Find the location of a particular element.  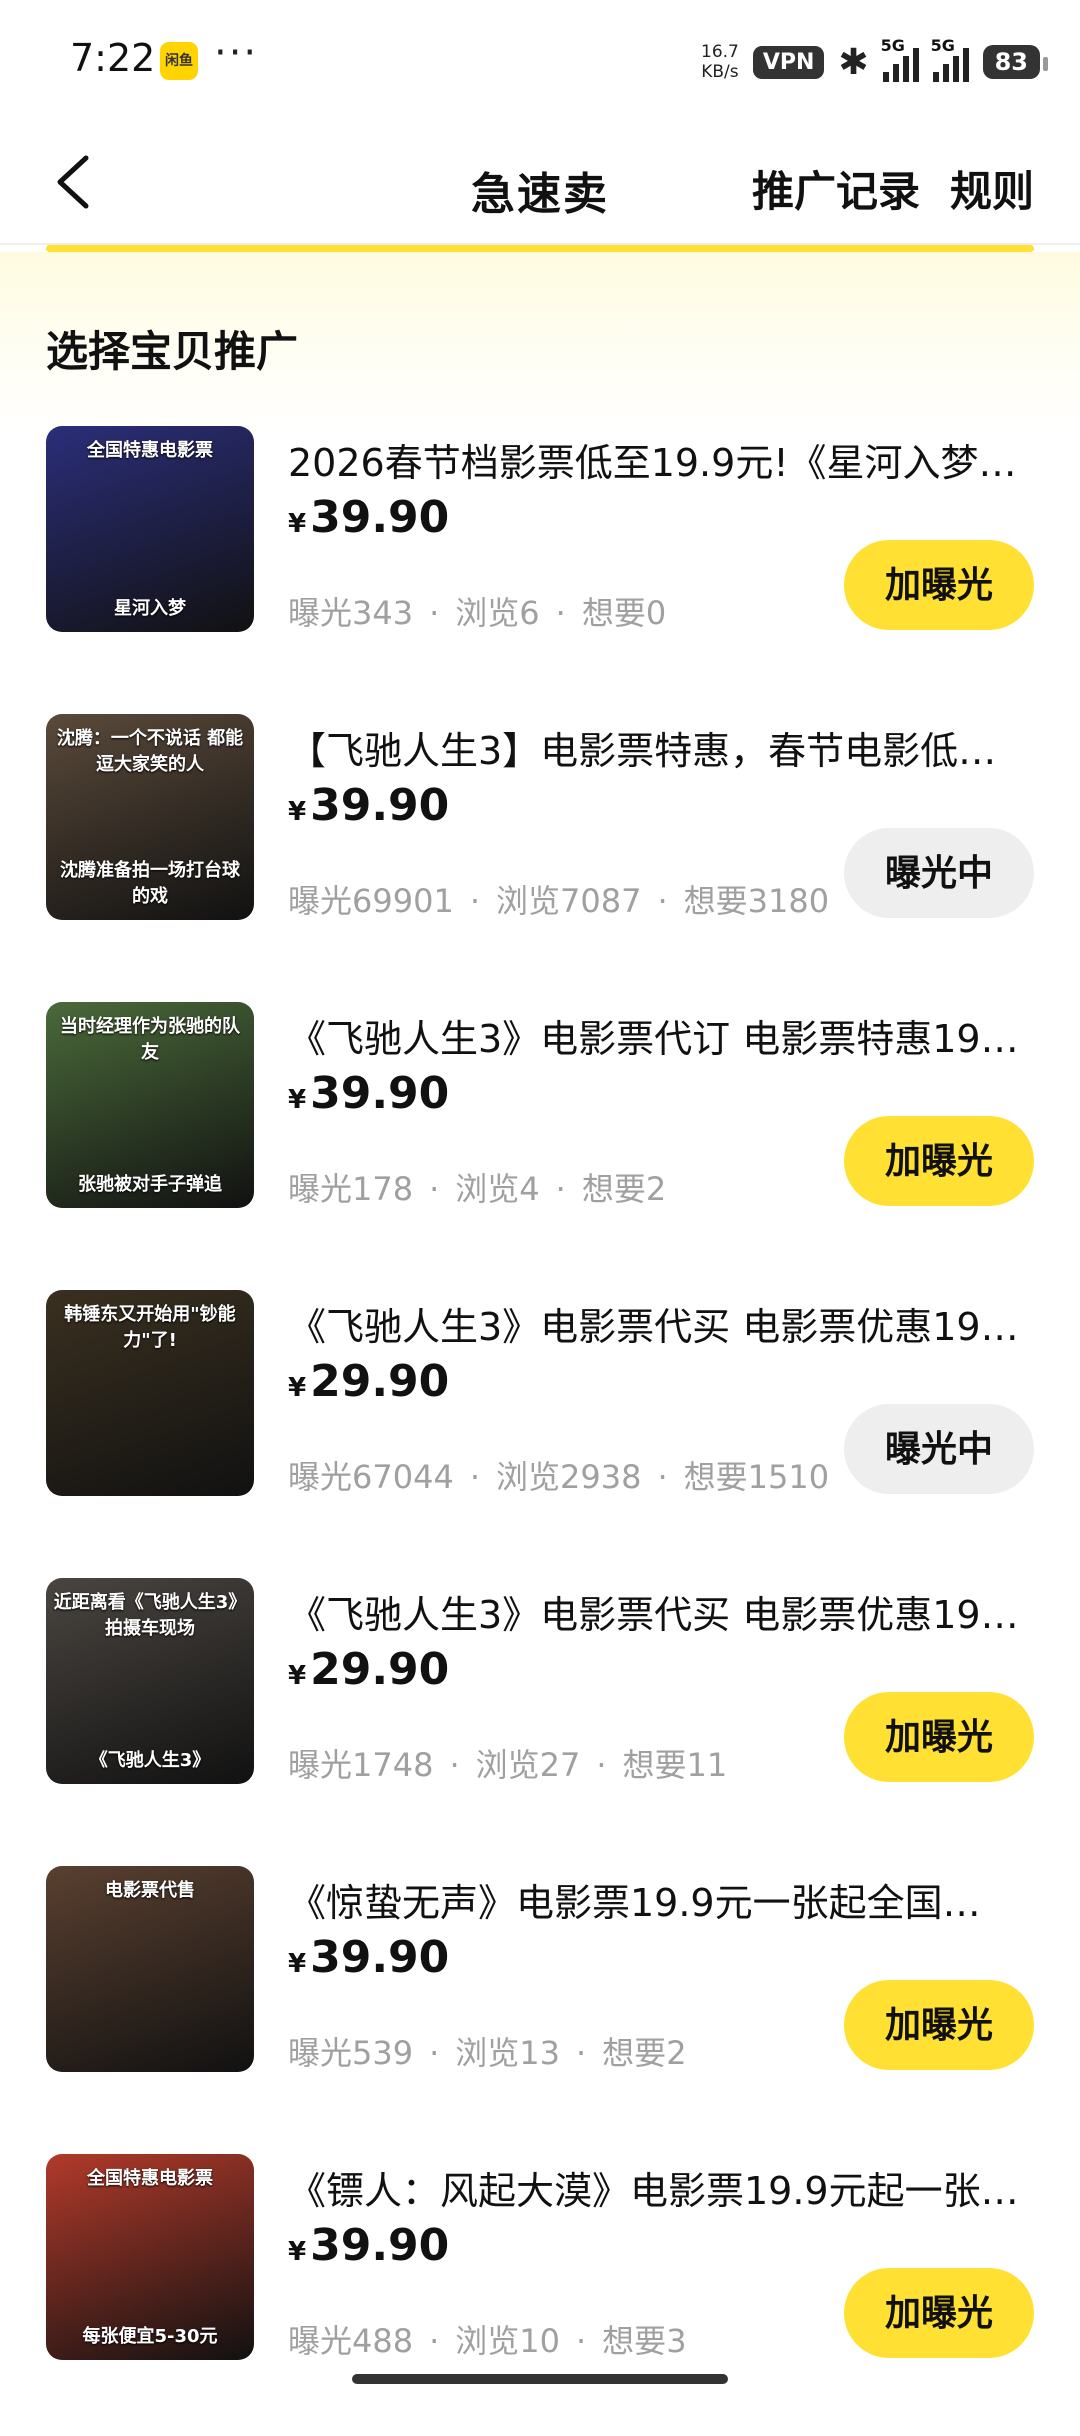

views-count: 10 is located at coordinates (539, 2341).